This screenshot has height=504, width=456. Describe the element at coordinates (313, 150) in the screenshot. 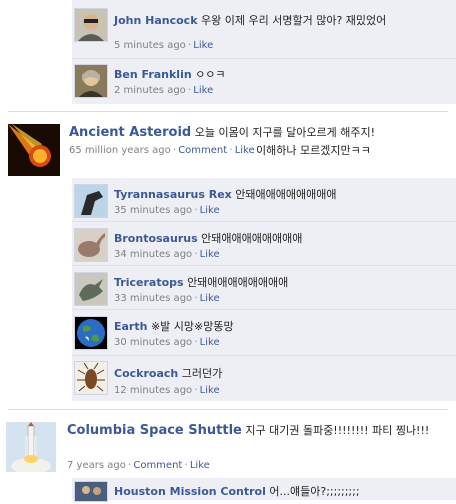

I see `post-text-continued: 이해하나 모르겠지만ㅋㅋ` at that location.